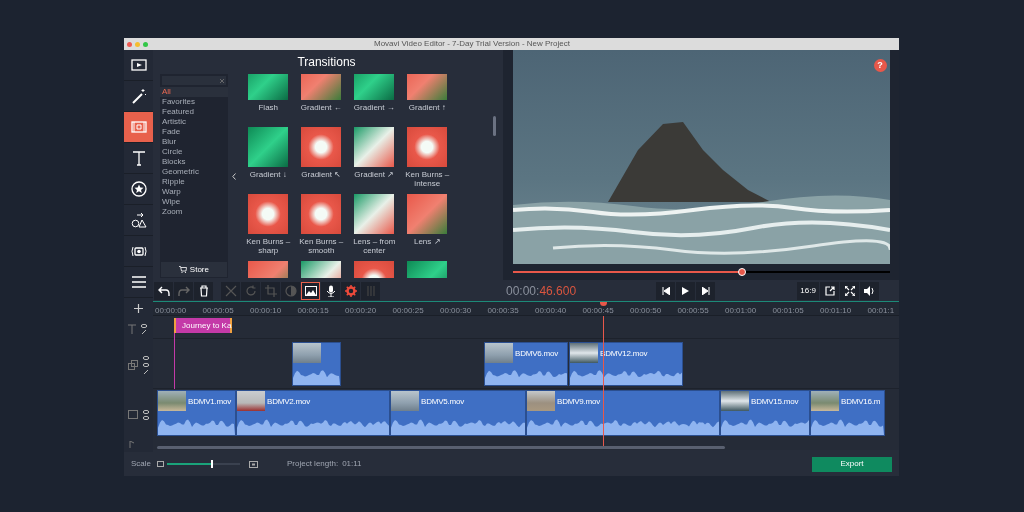  What do you see at coordinates (266, 310) in the screenshot?
I see `ruler-time: 00:00:10` at bounding box center [266, 310].